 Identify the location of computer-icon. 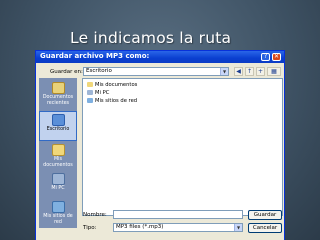
(90, 92).